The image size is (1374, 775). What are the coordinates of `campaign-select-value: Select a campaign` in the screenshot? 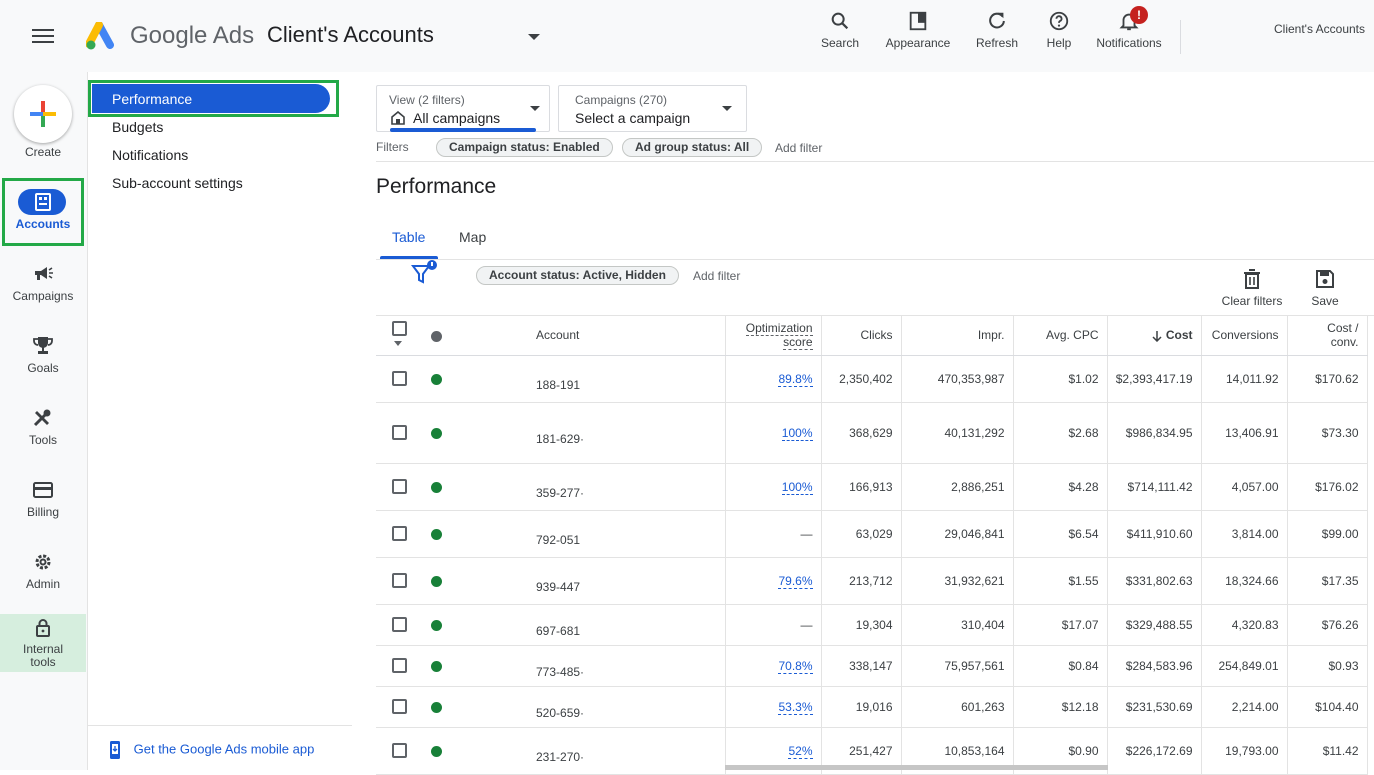 It's located at (633, 118).